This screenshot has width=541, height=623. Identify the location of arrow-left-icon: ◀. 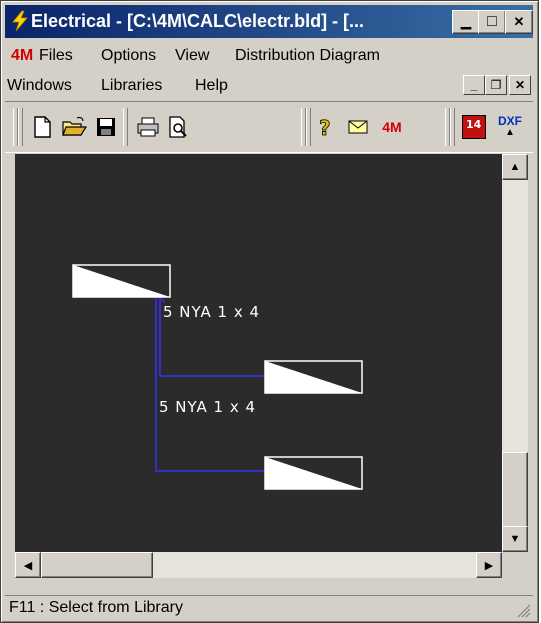
(28, 565).